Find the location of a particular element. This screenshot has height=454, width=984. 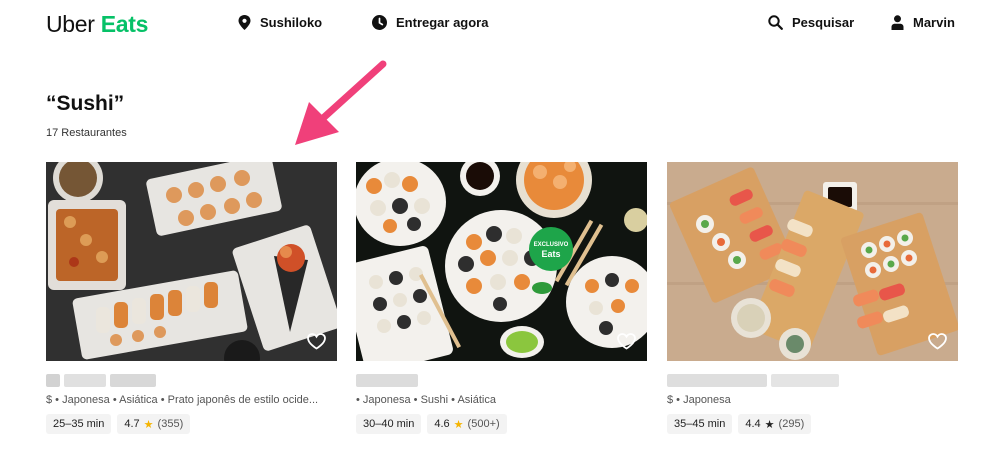

result-count: 17 Restaurantes is located at coordinates (86, 133).